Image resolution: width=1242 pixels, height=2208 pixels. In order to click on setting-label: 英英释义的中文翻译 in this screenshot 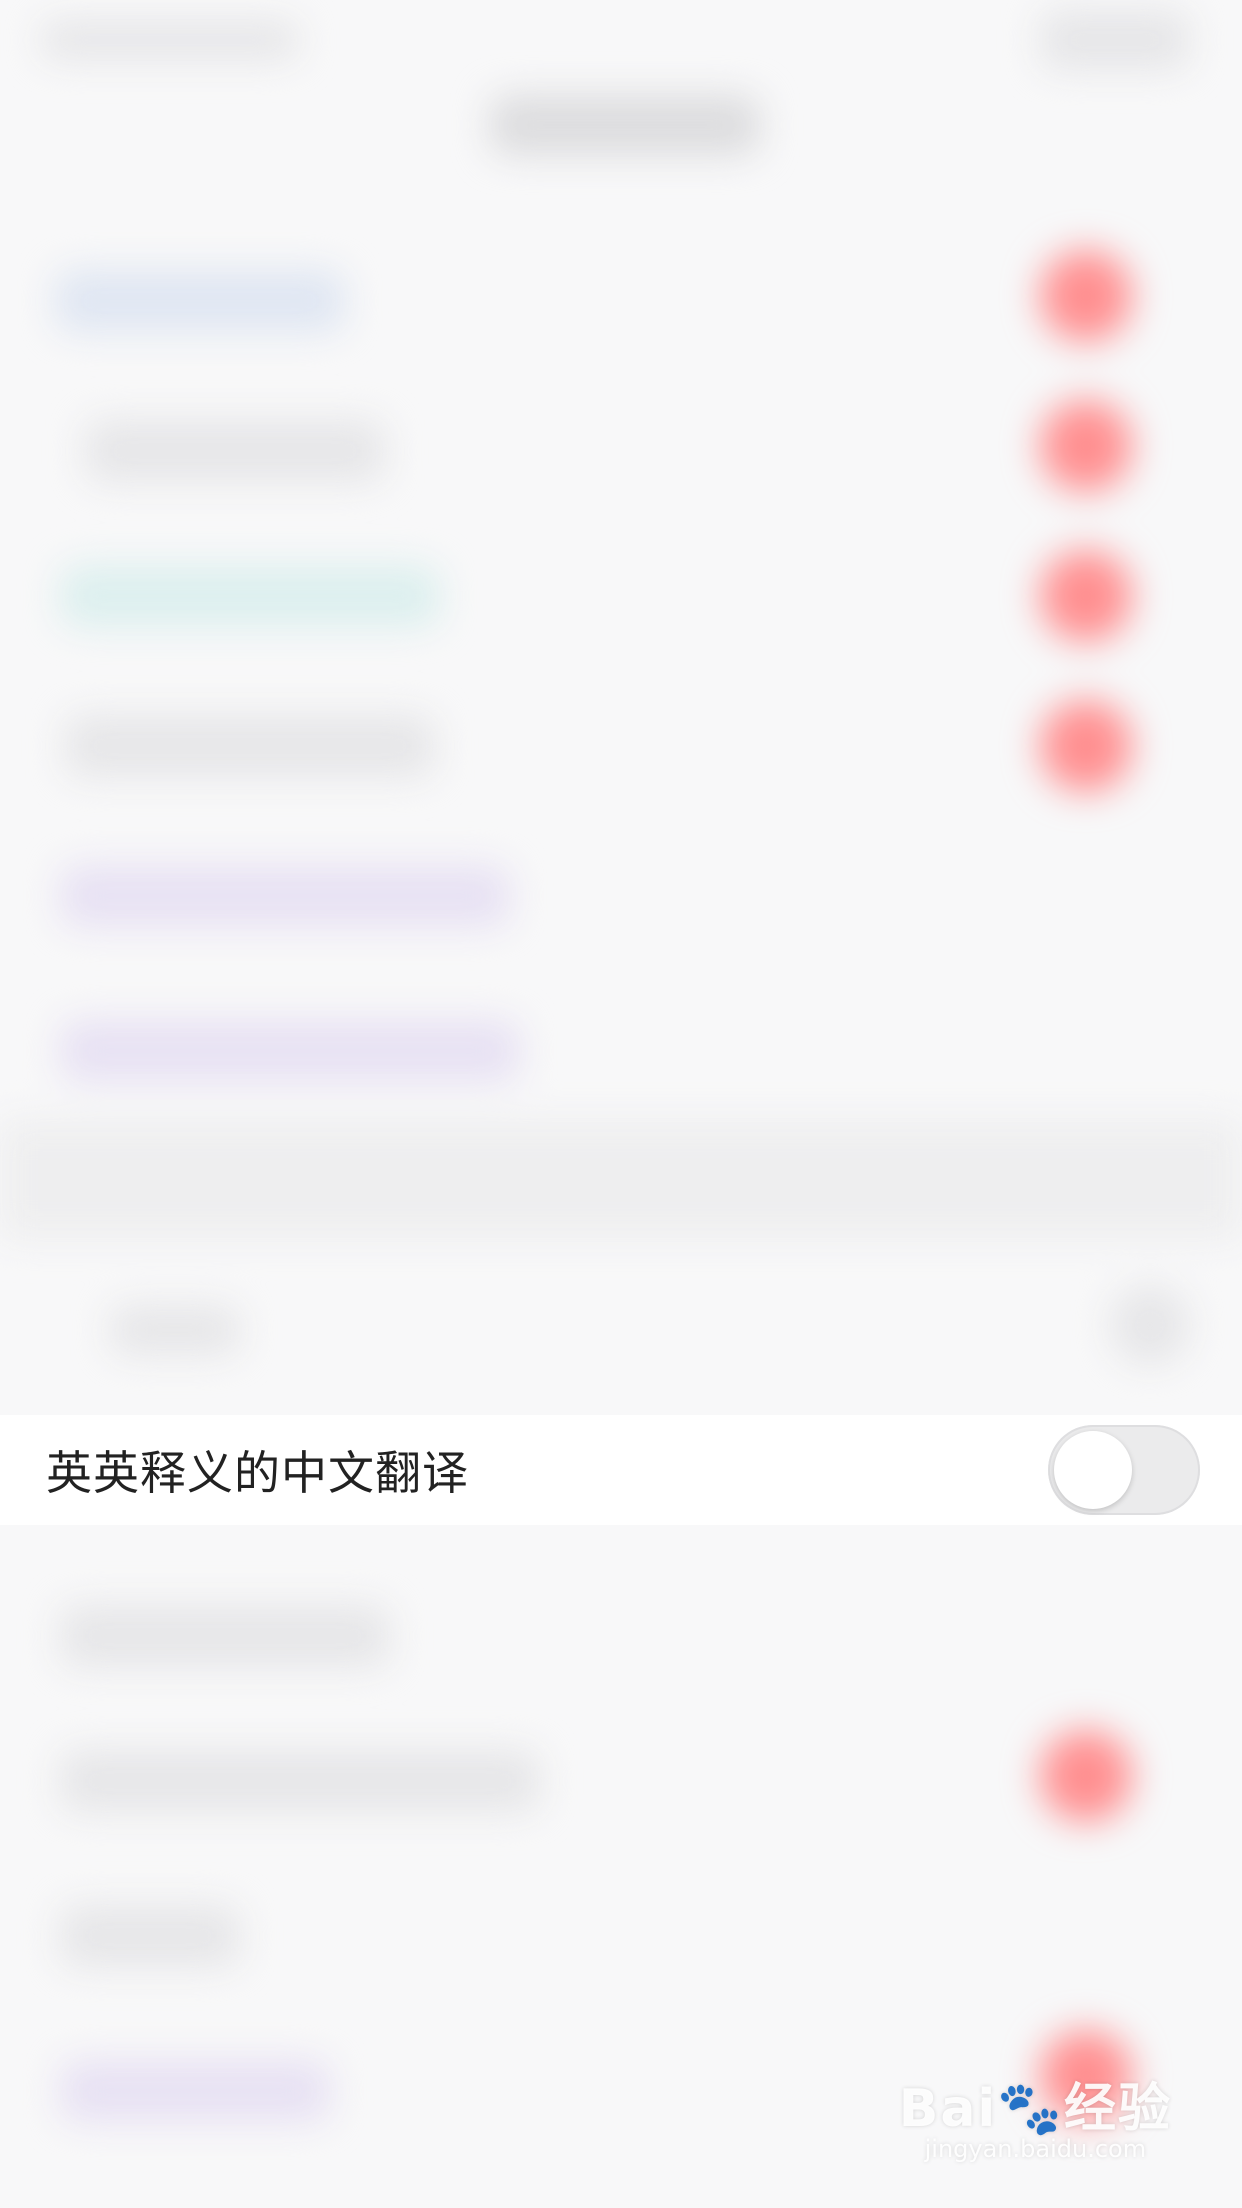, I will do `click(257, 1473)`.